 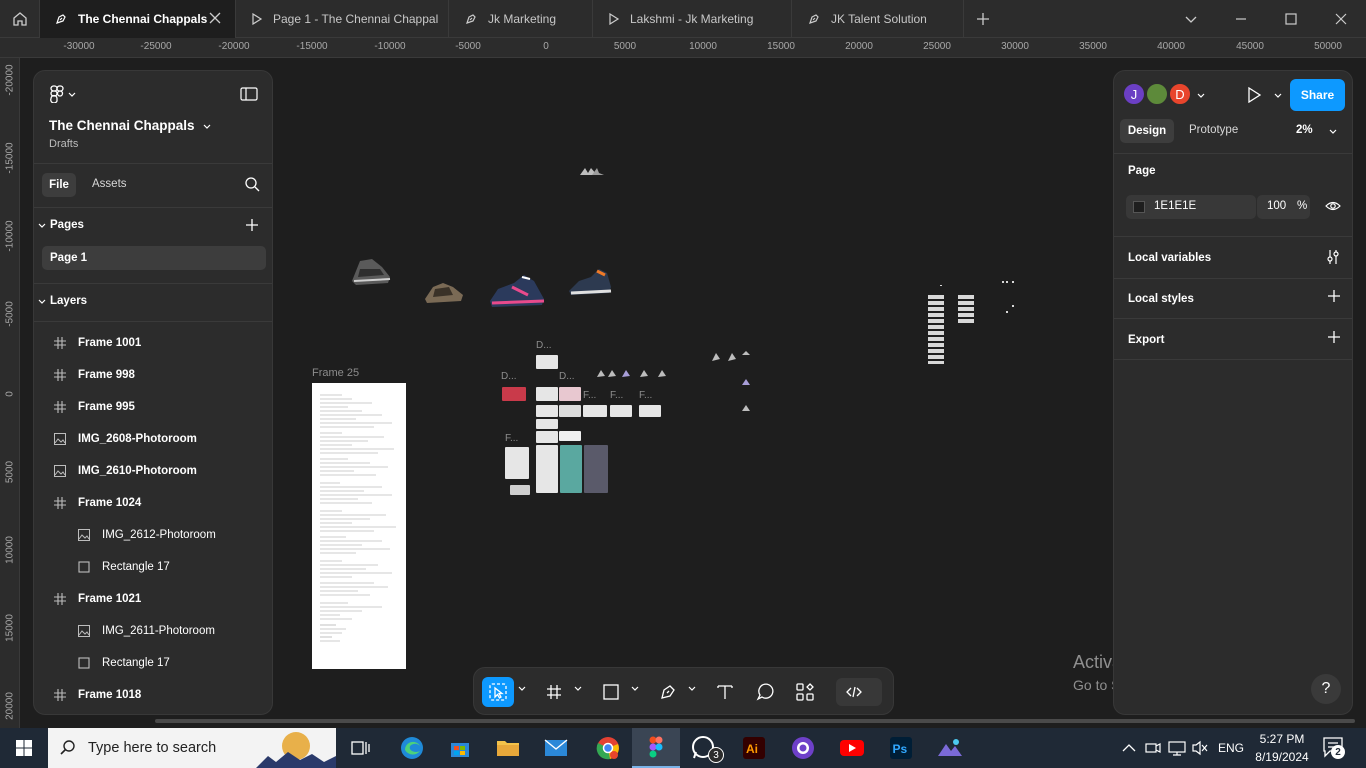 I want to click on variables-icon, so click(x=1333, y=258).